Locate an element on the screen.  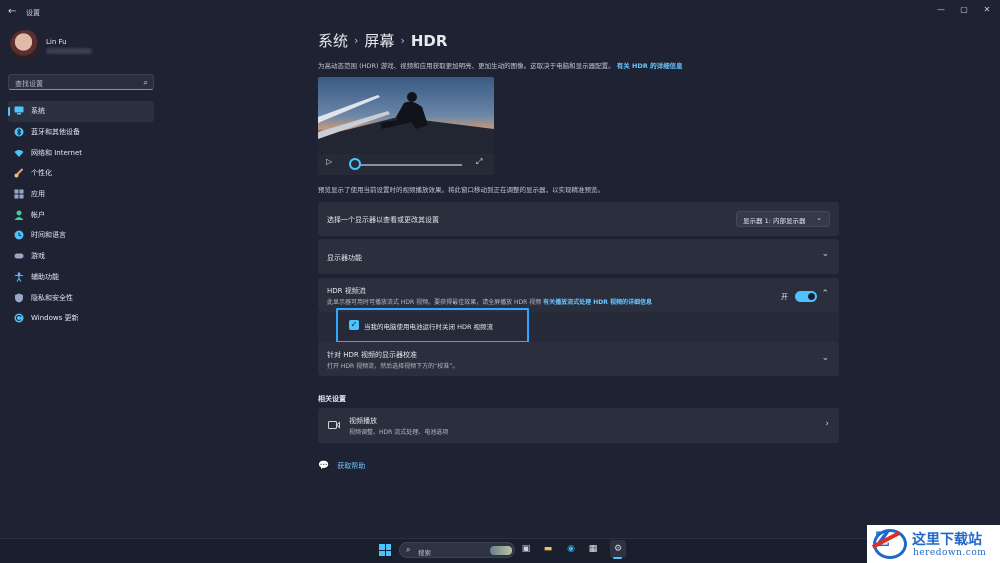
related-settings-title: 相关设置 is located at coordinates (332, 399).